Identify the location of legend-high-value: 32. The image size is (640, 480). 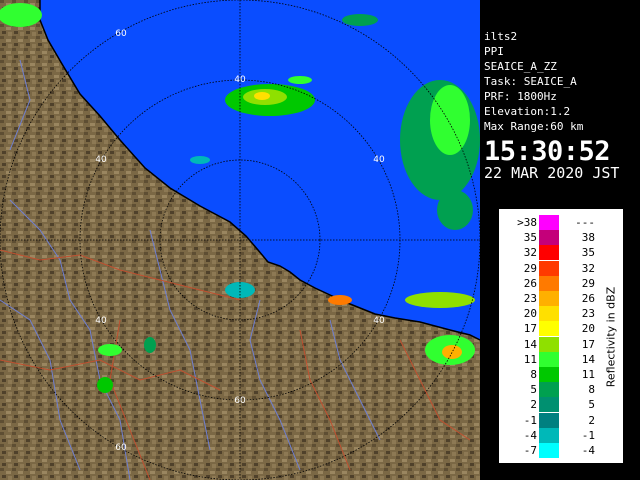
(588, 268).